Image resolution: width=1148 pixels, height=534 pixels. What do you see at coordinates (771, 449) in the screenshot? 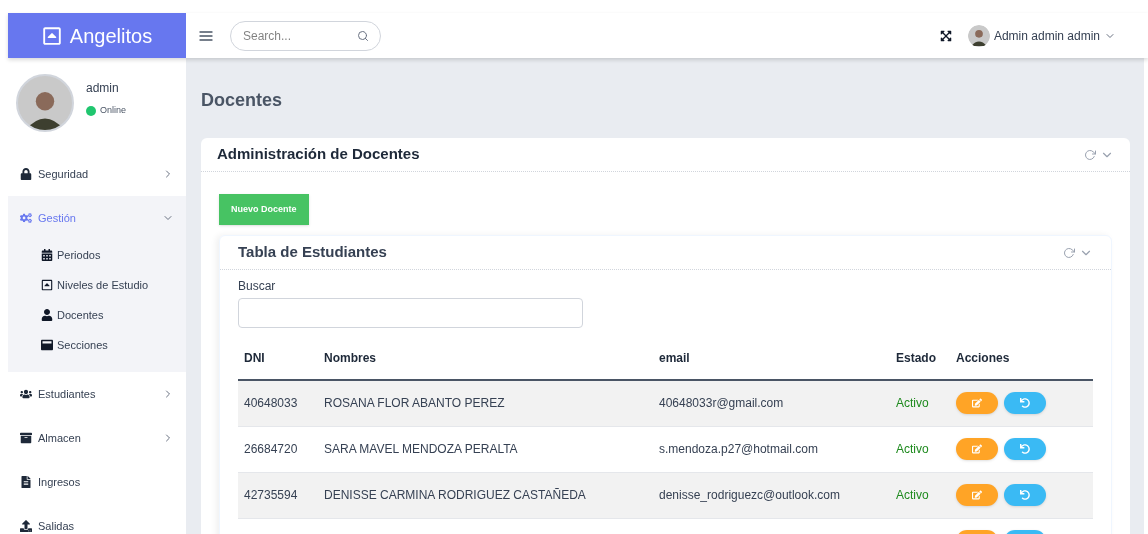
I see `table-cell: s.mendoza.p27@hotmail.com` at bounding box center [771, 449].